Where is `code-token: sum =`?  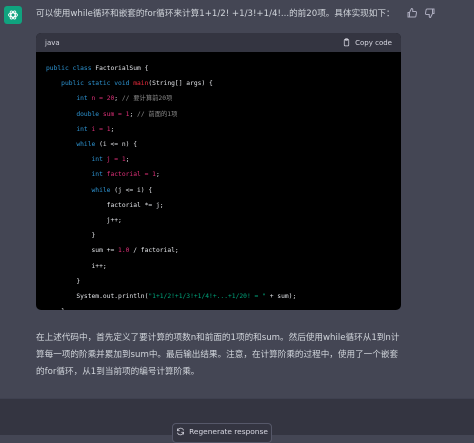 code-token: sum = is located at coordinates (112, 114).